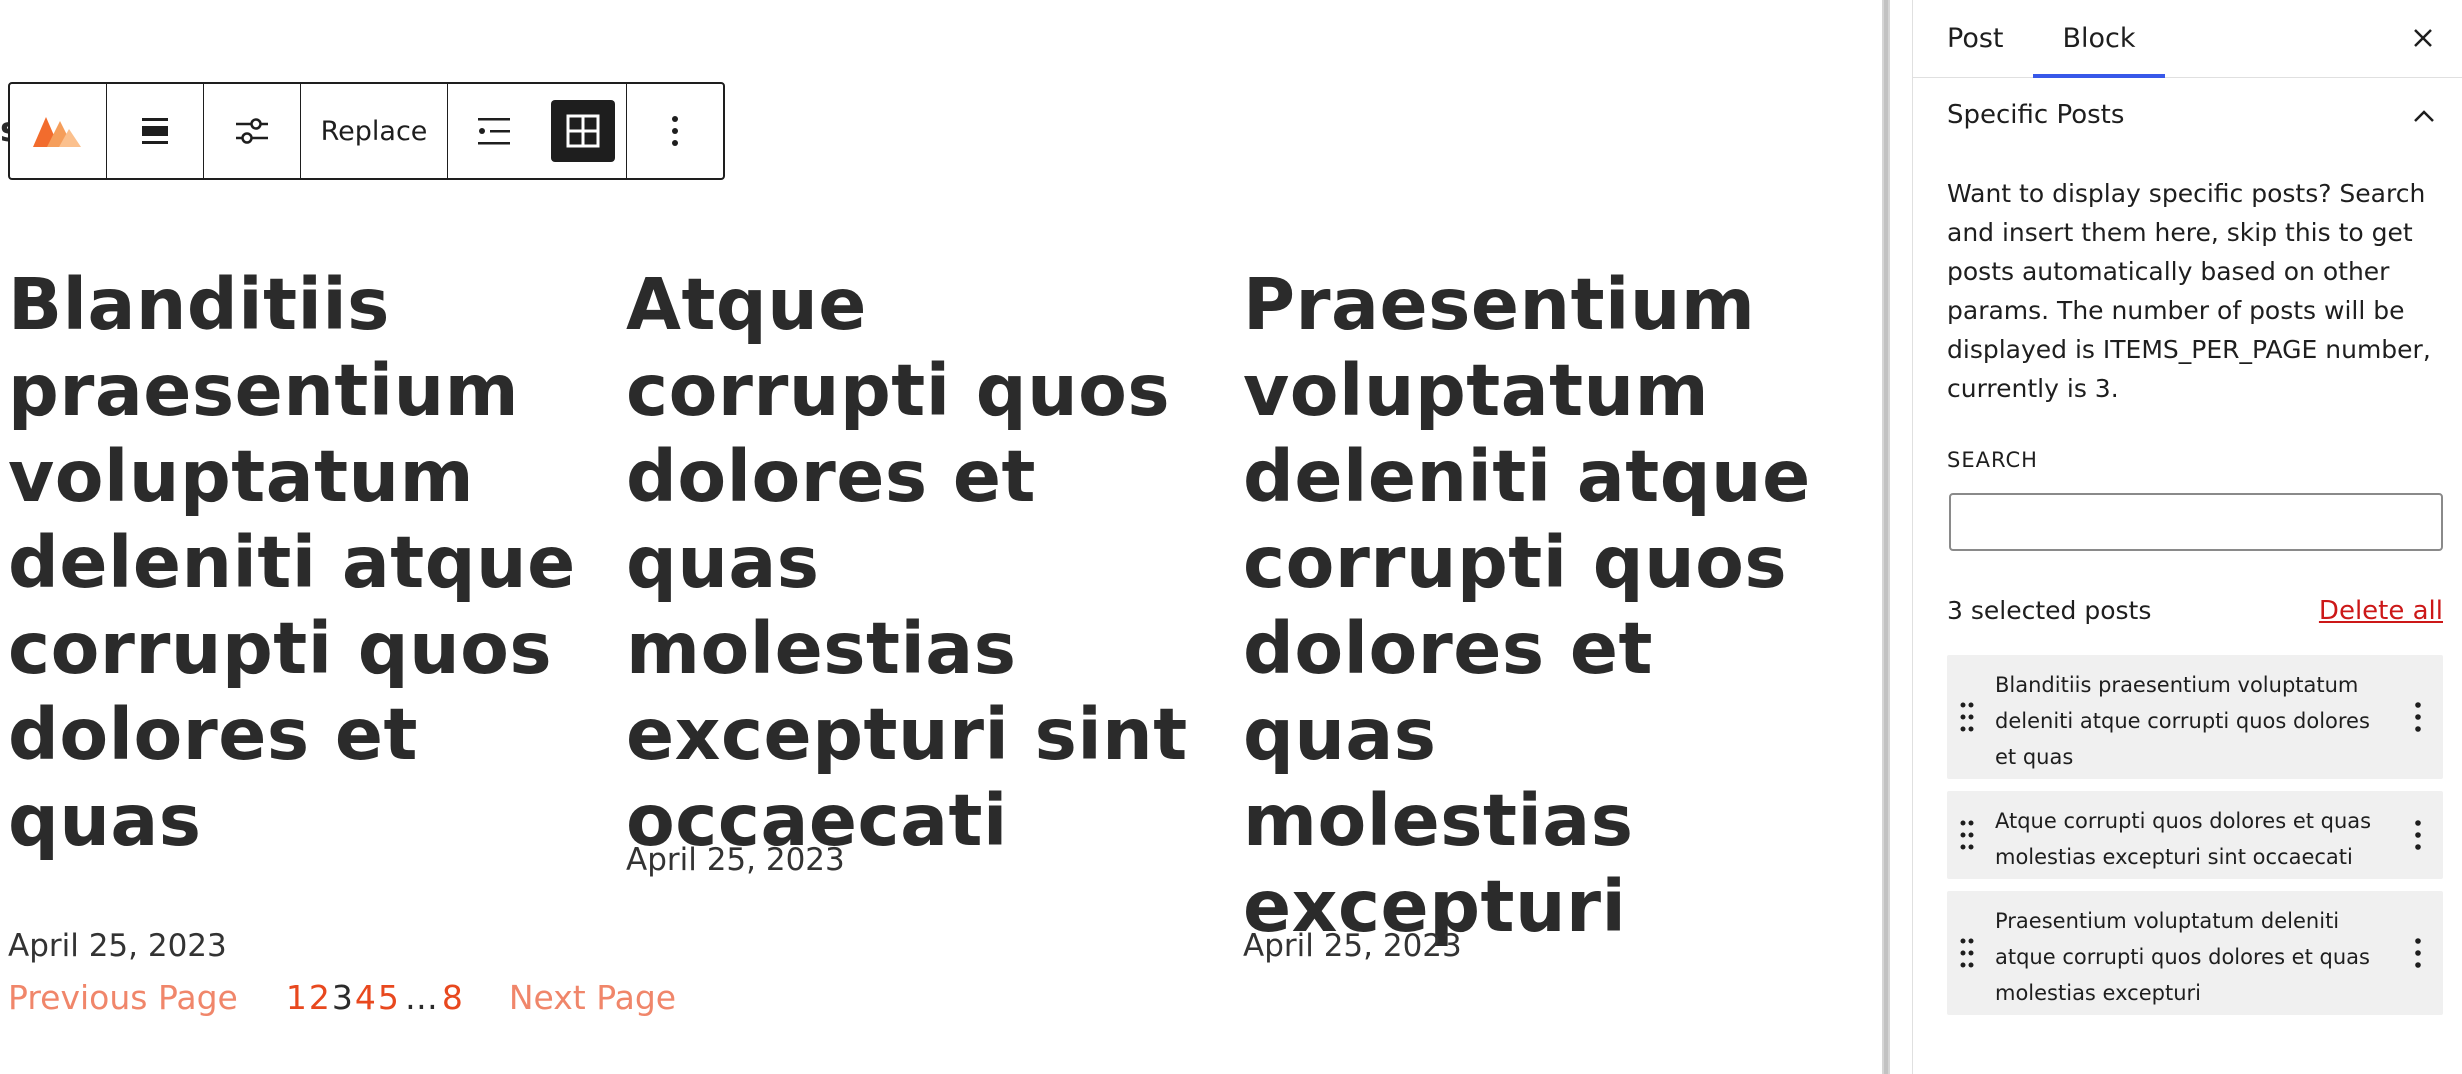 This screenshot has width=2462, height=1074. I want to click on panel-resize-handle, so click(1886, 537).